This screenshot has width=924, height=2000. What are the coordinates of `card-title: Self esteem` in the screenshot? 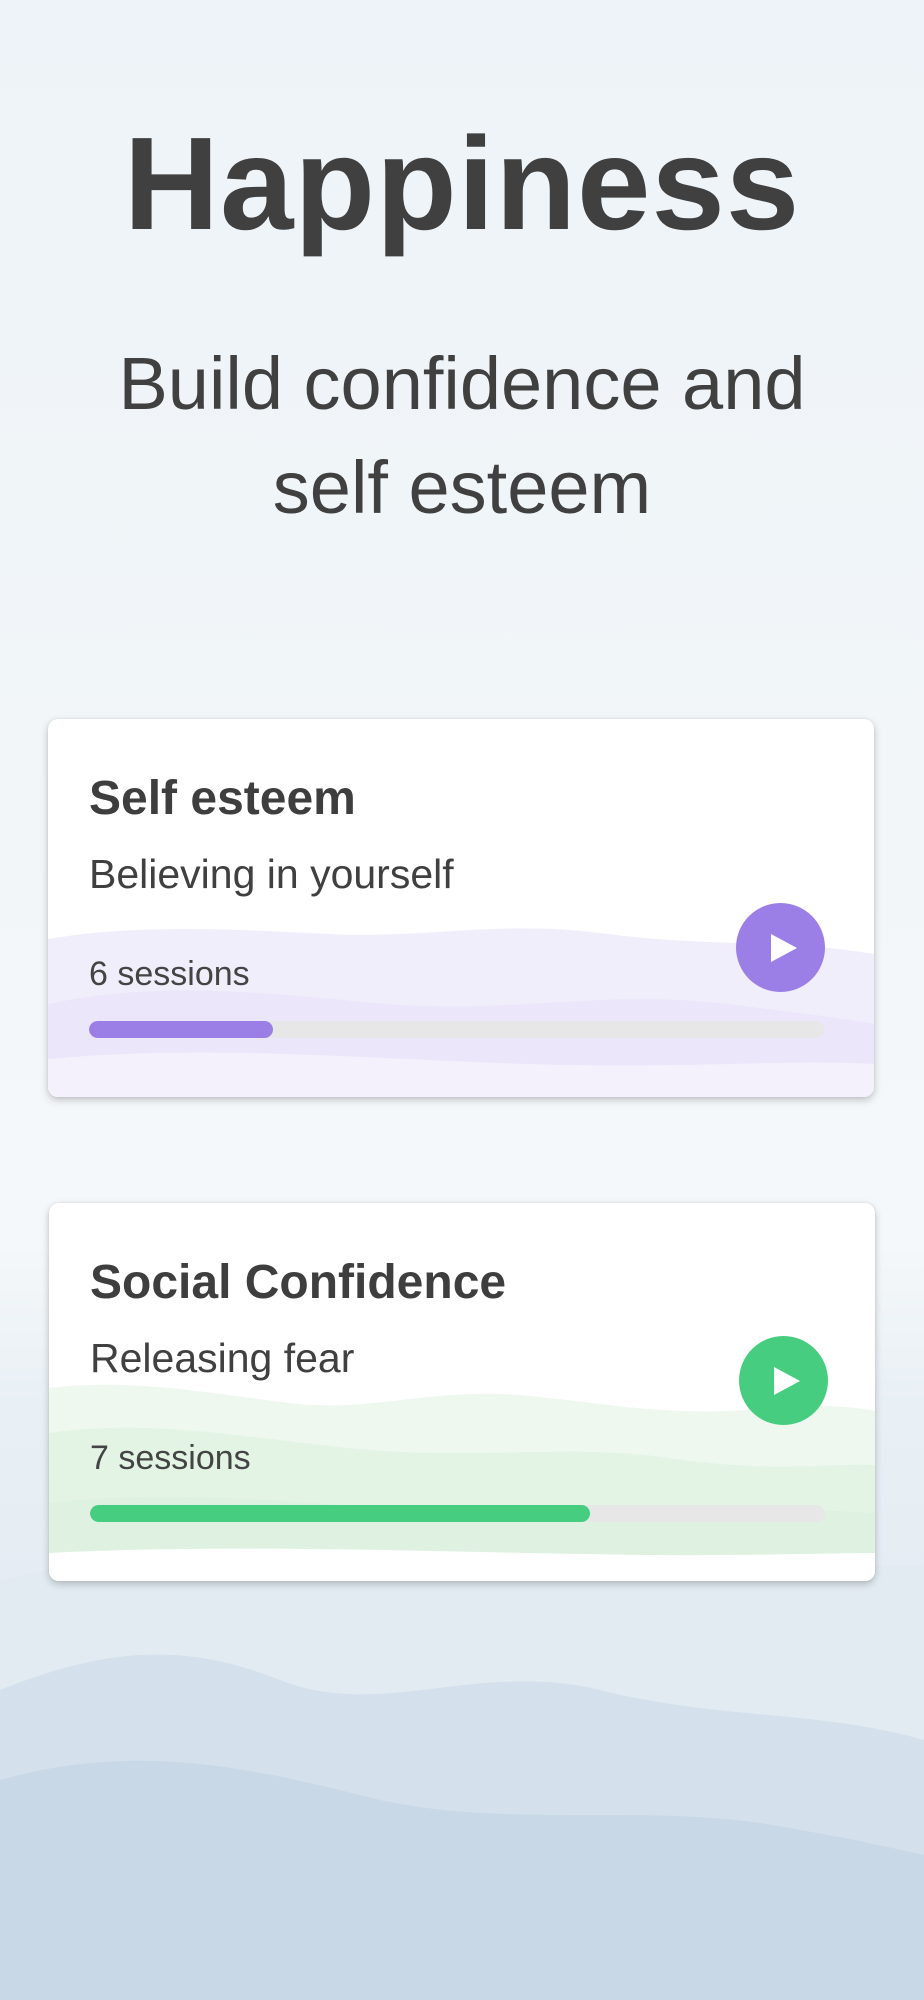 It's located at (222, 798).